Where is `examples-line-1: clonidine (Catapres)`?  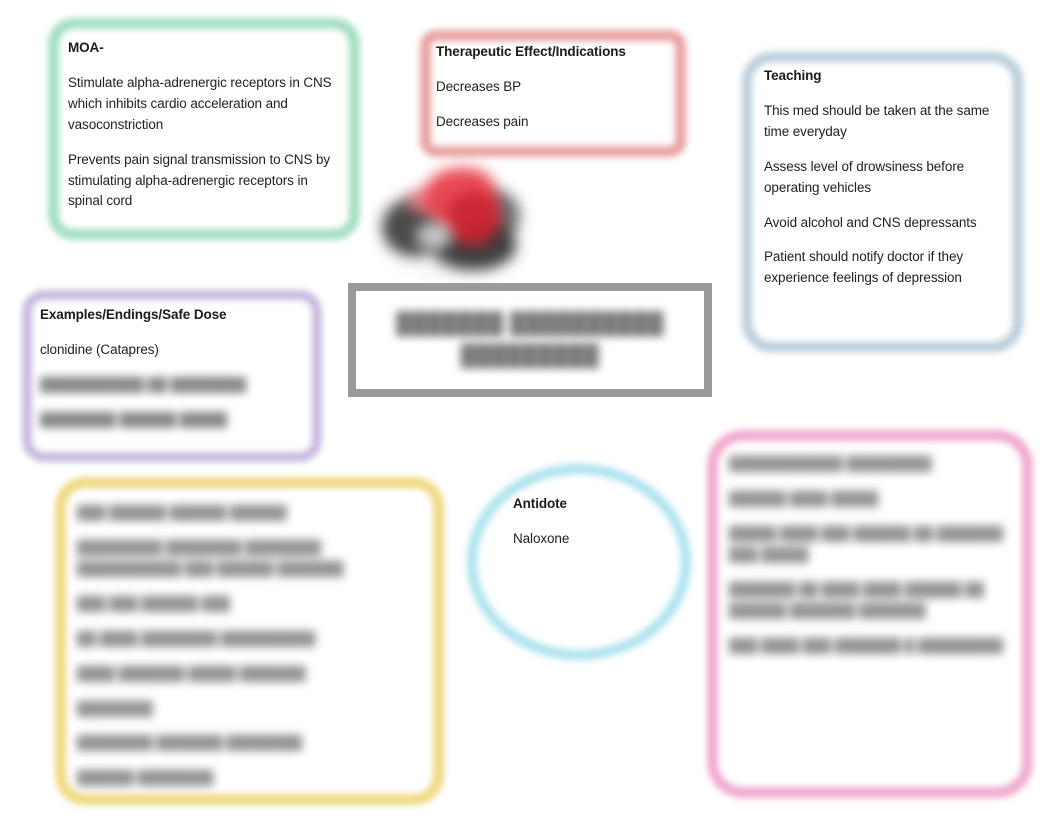 examples-line-1: clonidine (Catapres) is located at coordinates (99, 349).